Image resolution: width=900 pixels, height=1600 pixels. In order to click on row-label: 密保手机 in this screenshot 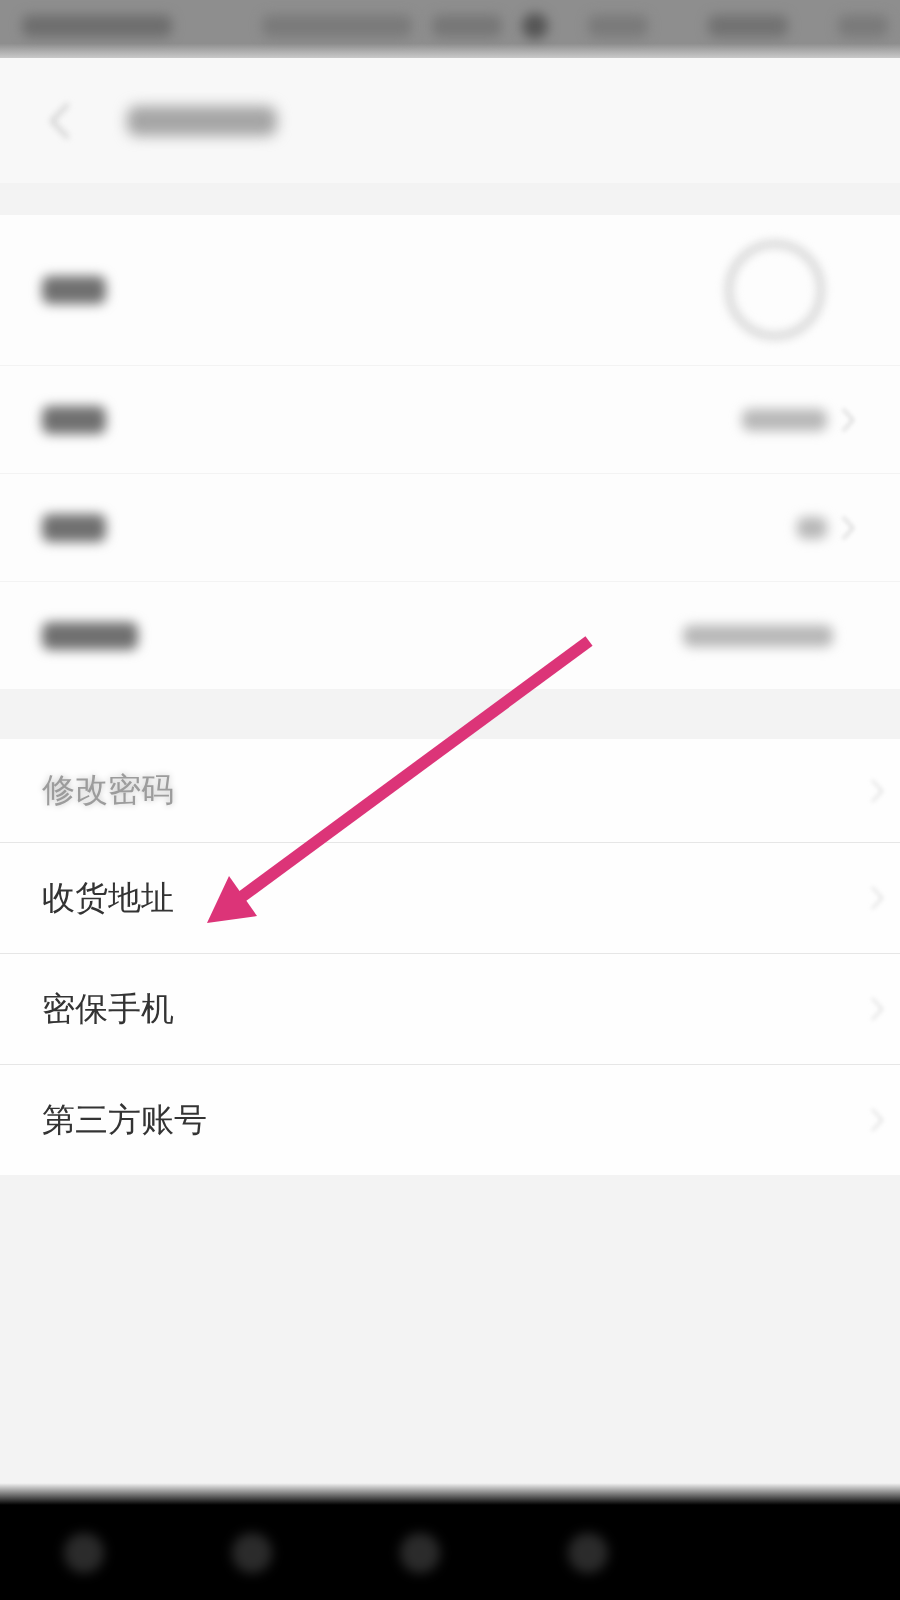, I will do `click(108, 1008)`.